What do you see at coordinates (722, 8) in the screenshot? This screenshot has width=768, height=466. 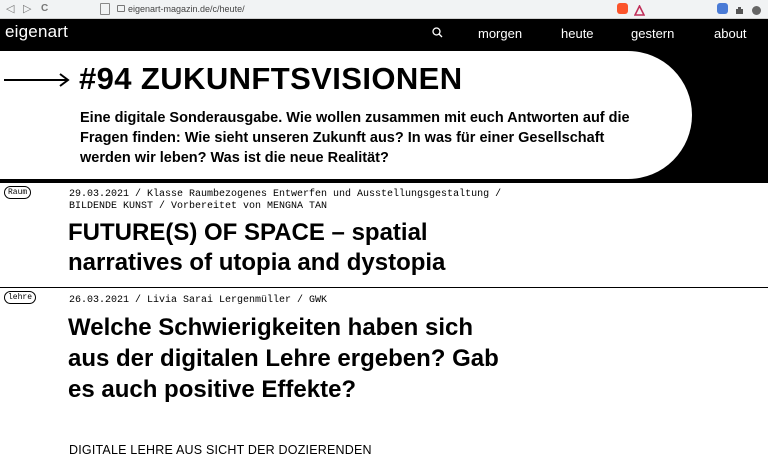 I see `translate-icon` at bounding box center [722, 8].